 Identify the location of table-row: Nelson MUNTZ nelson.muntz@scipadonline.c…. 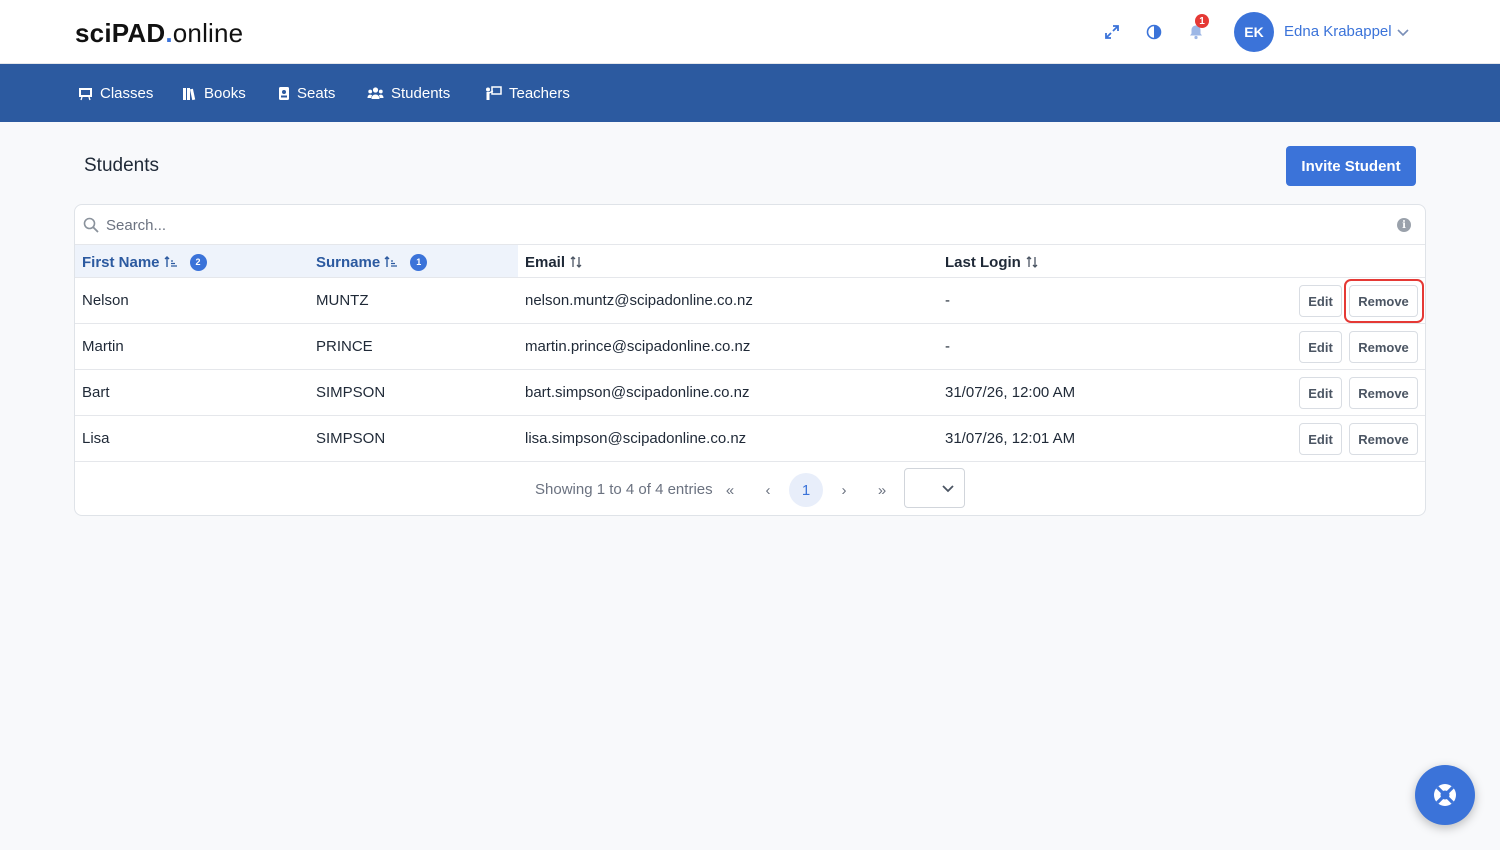
(750, 301).